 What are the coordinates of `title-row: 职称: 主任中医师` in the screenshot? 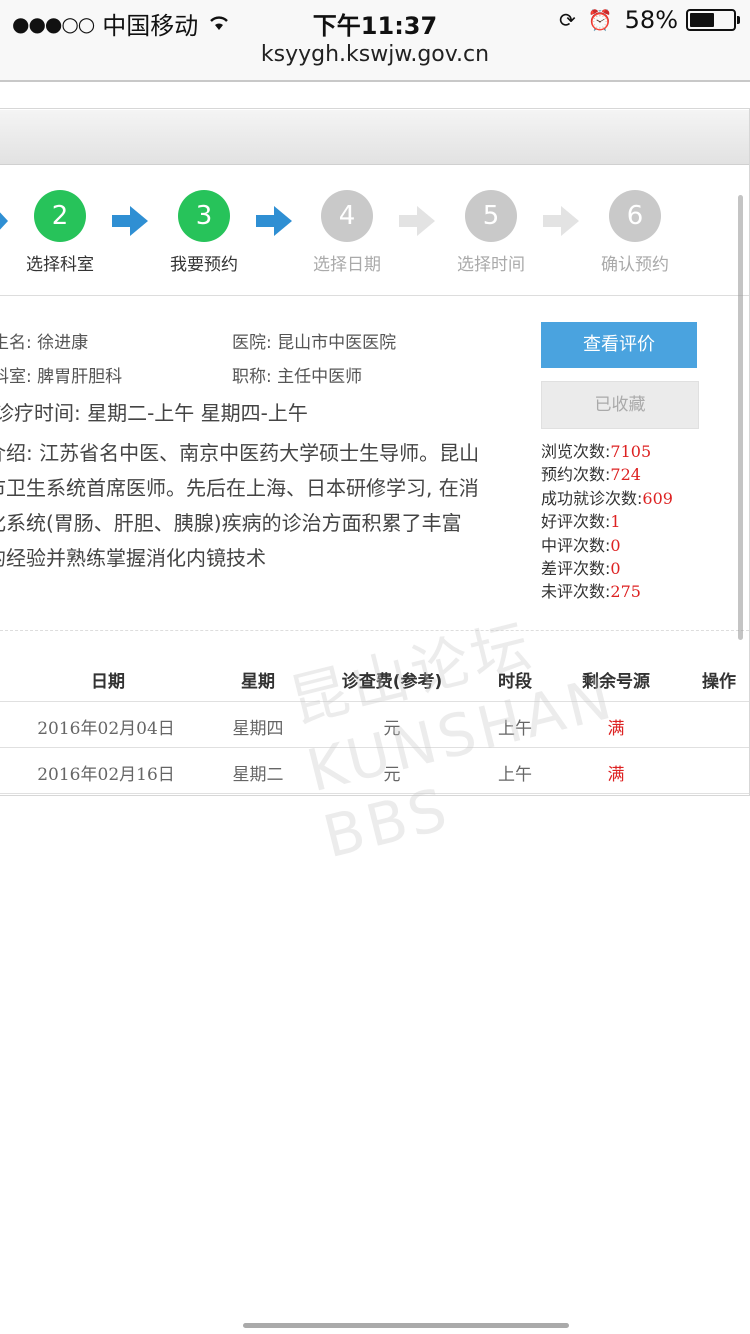 It's located at (297, 374).